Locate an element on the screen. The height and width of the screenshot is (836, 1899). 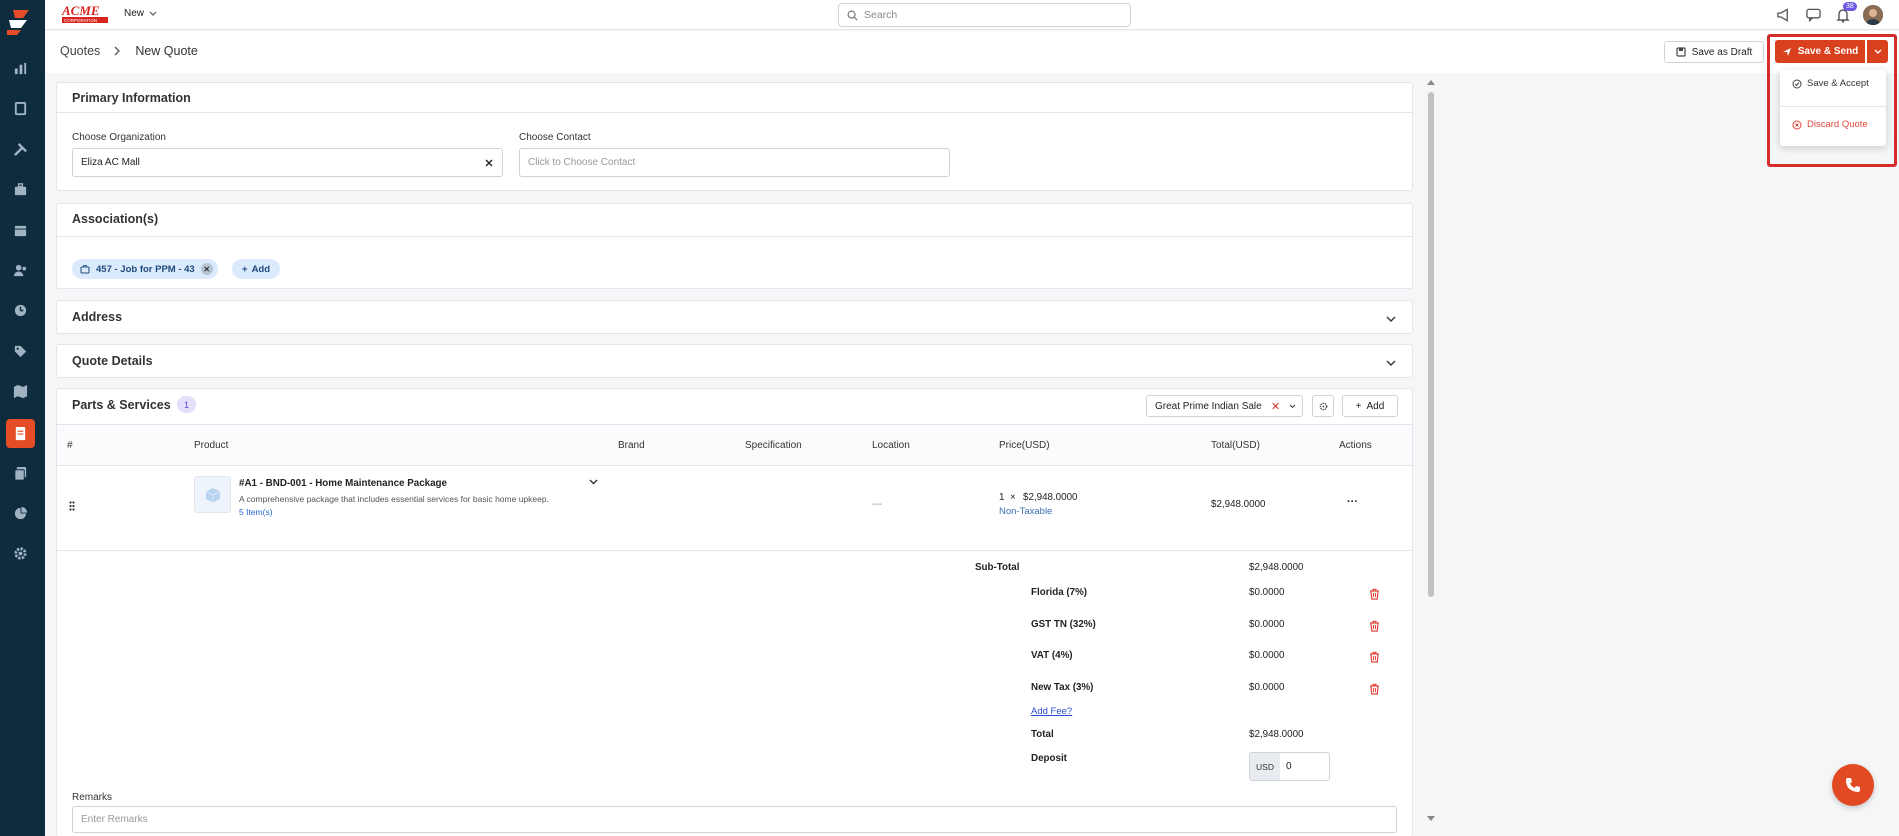
tax-value-0: $0.0000 is located at coordinates (1267, 592).